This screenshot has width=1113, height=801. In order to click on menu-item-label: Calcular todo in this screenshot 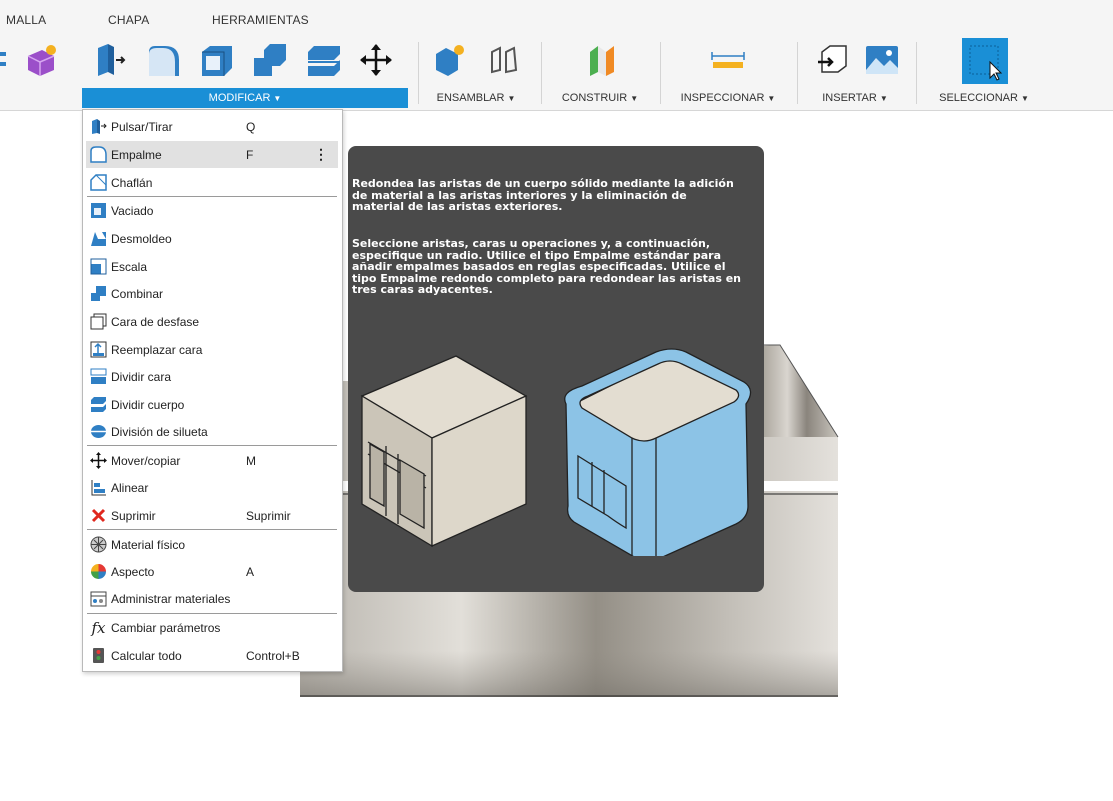, I will do `click(146, 655)`.